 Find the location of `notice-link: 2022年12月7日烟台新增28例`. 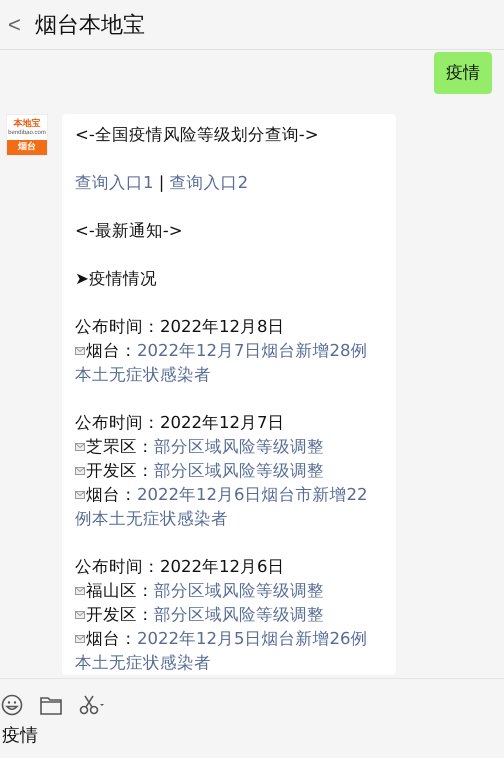

notice-link: 2022年12月7日烟台新增28例 is located at coordinates (252, 350).